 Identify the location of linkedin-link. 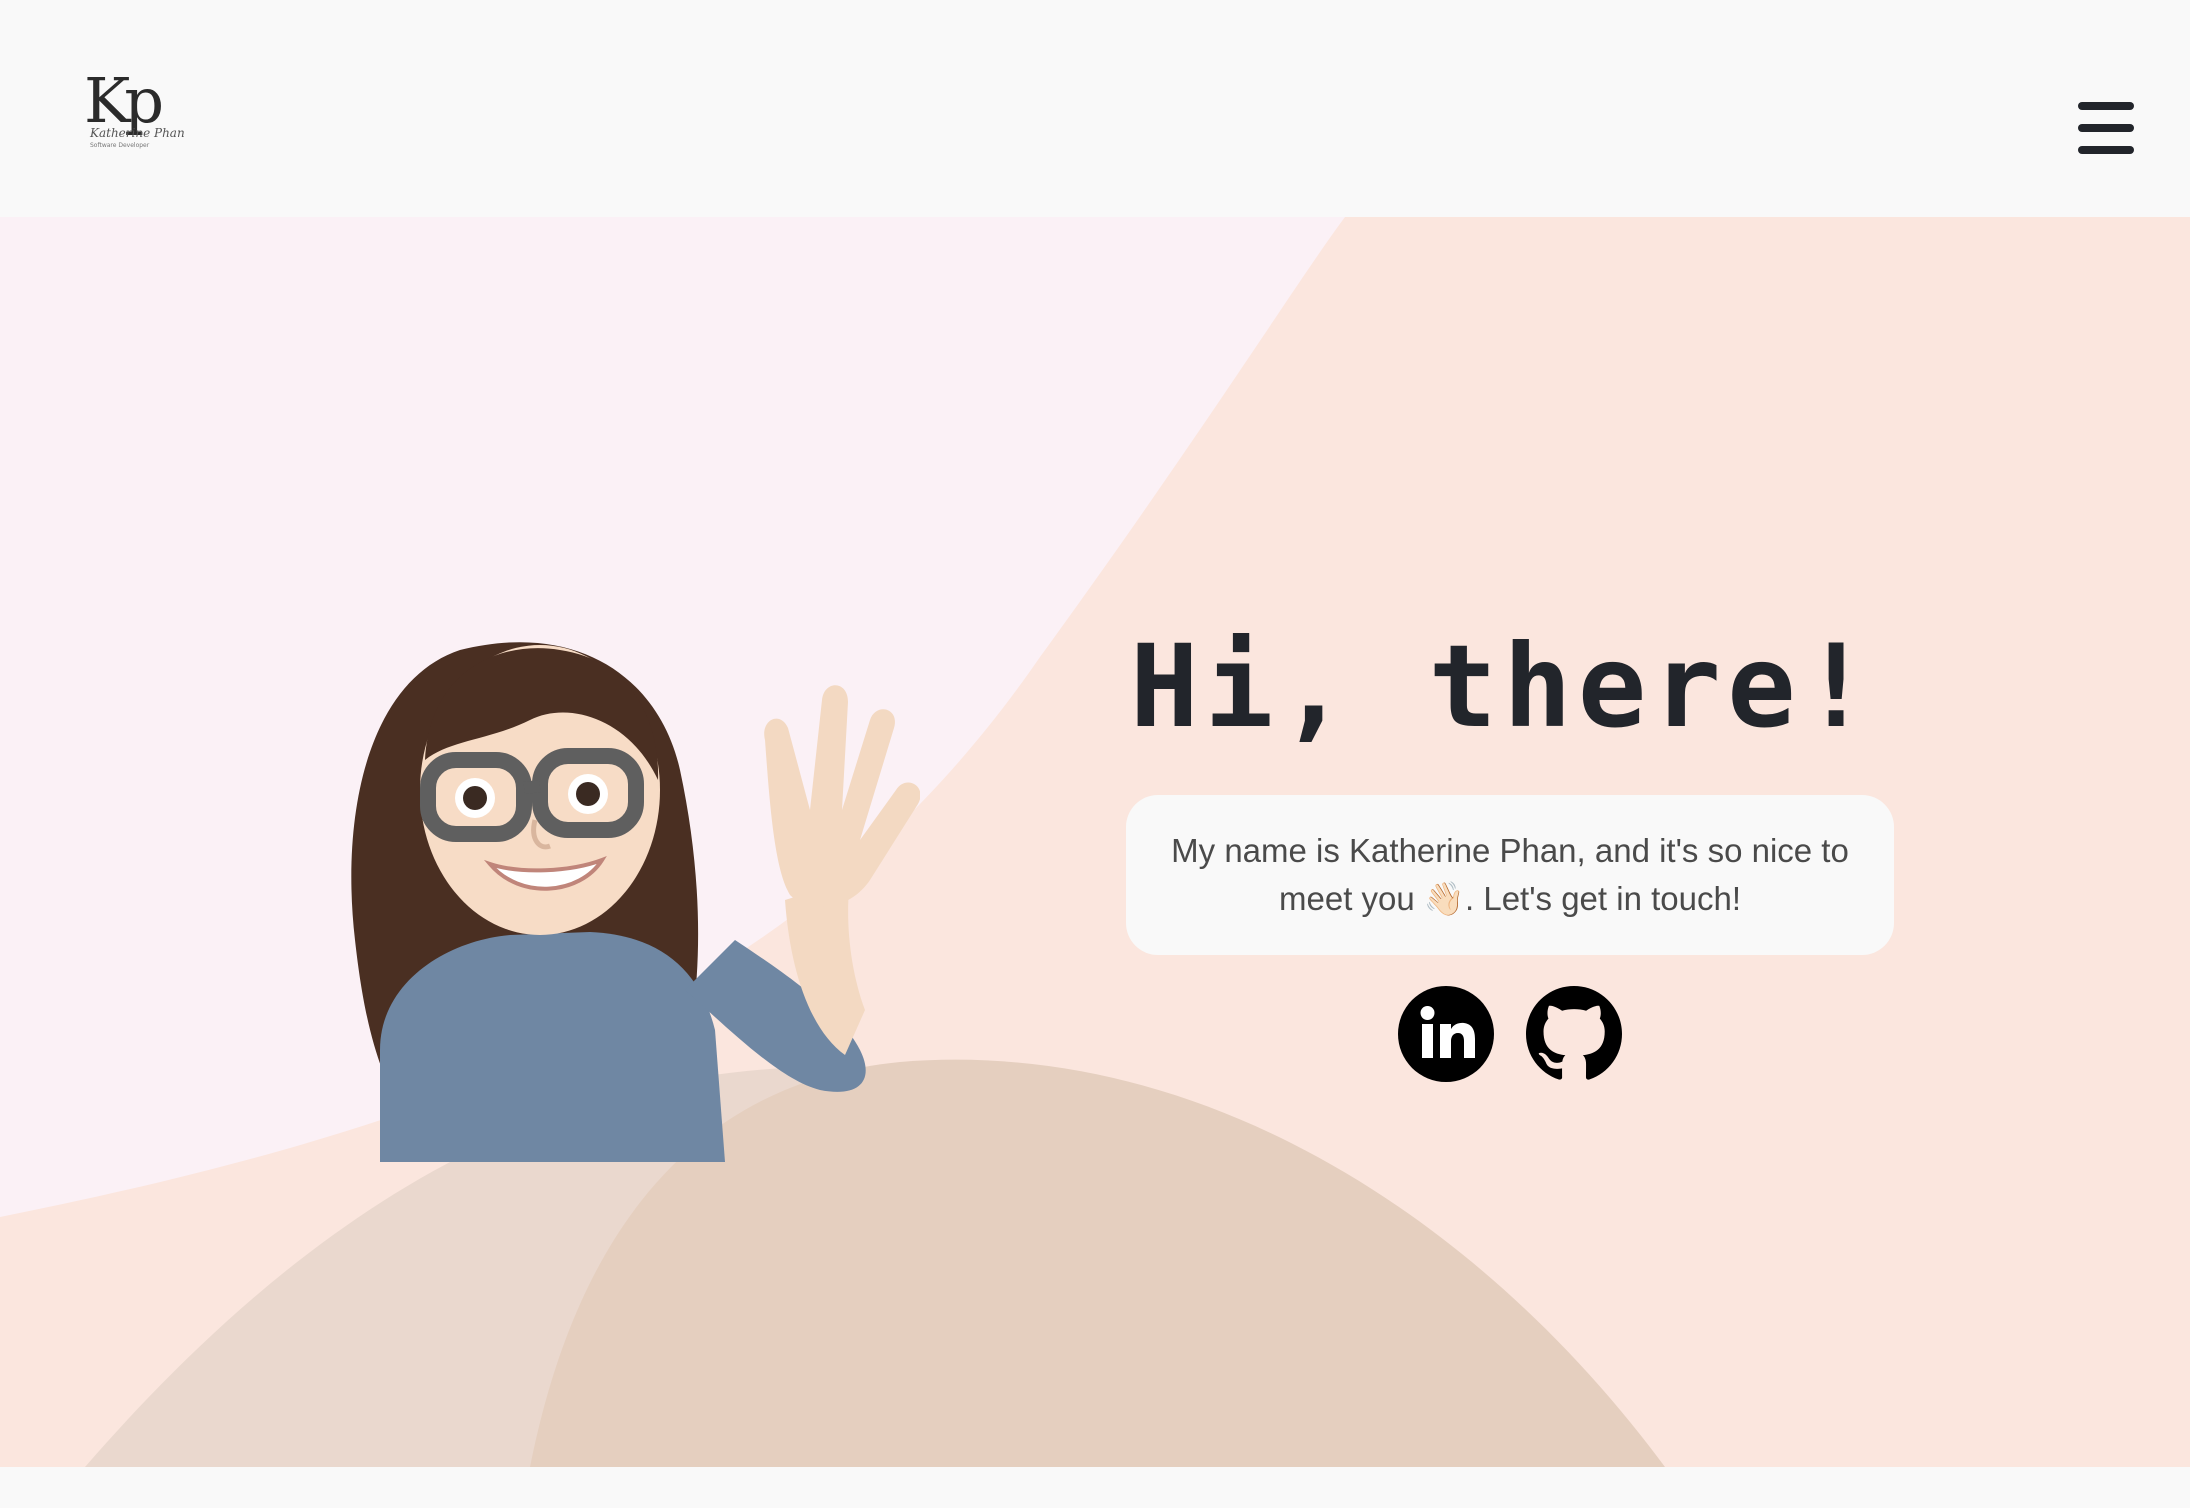
(1446, 1034).